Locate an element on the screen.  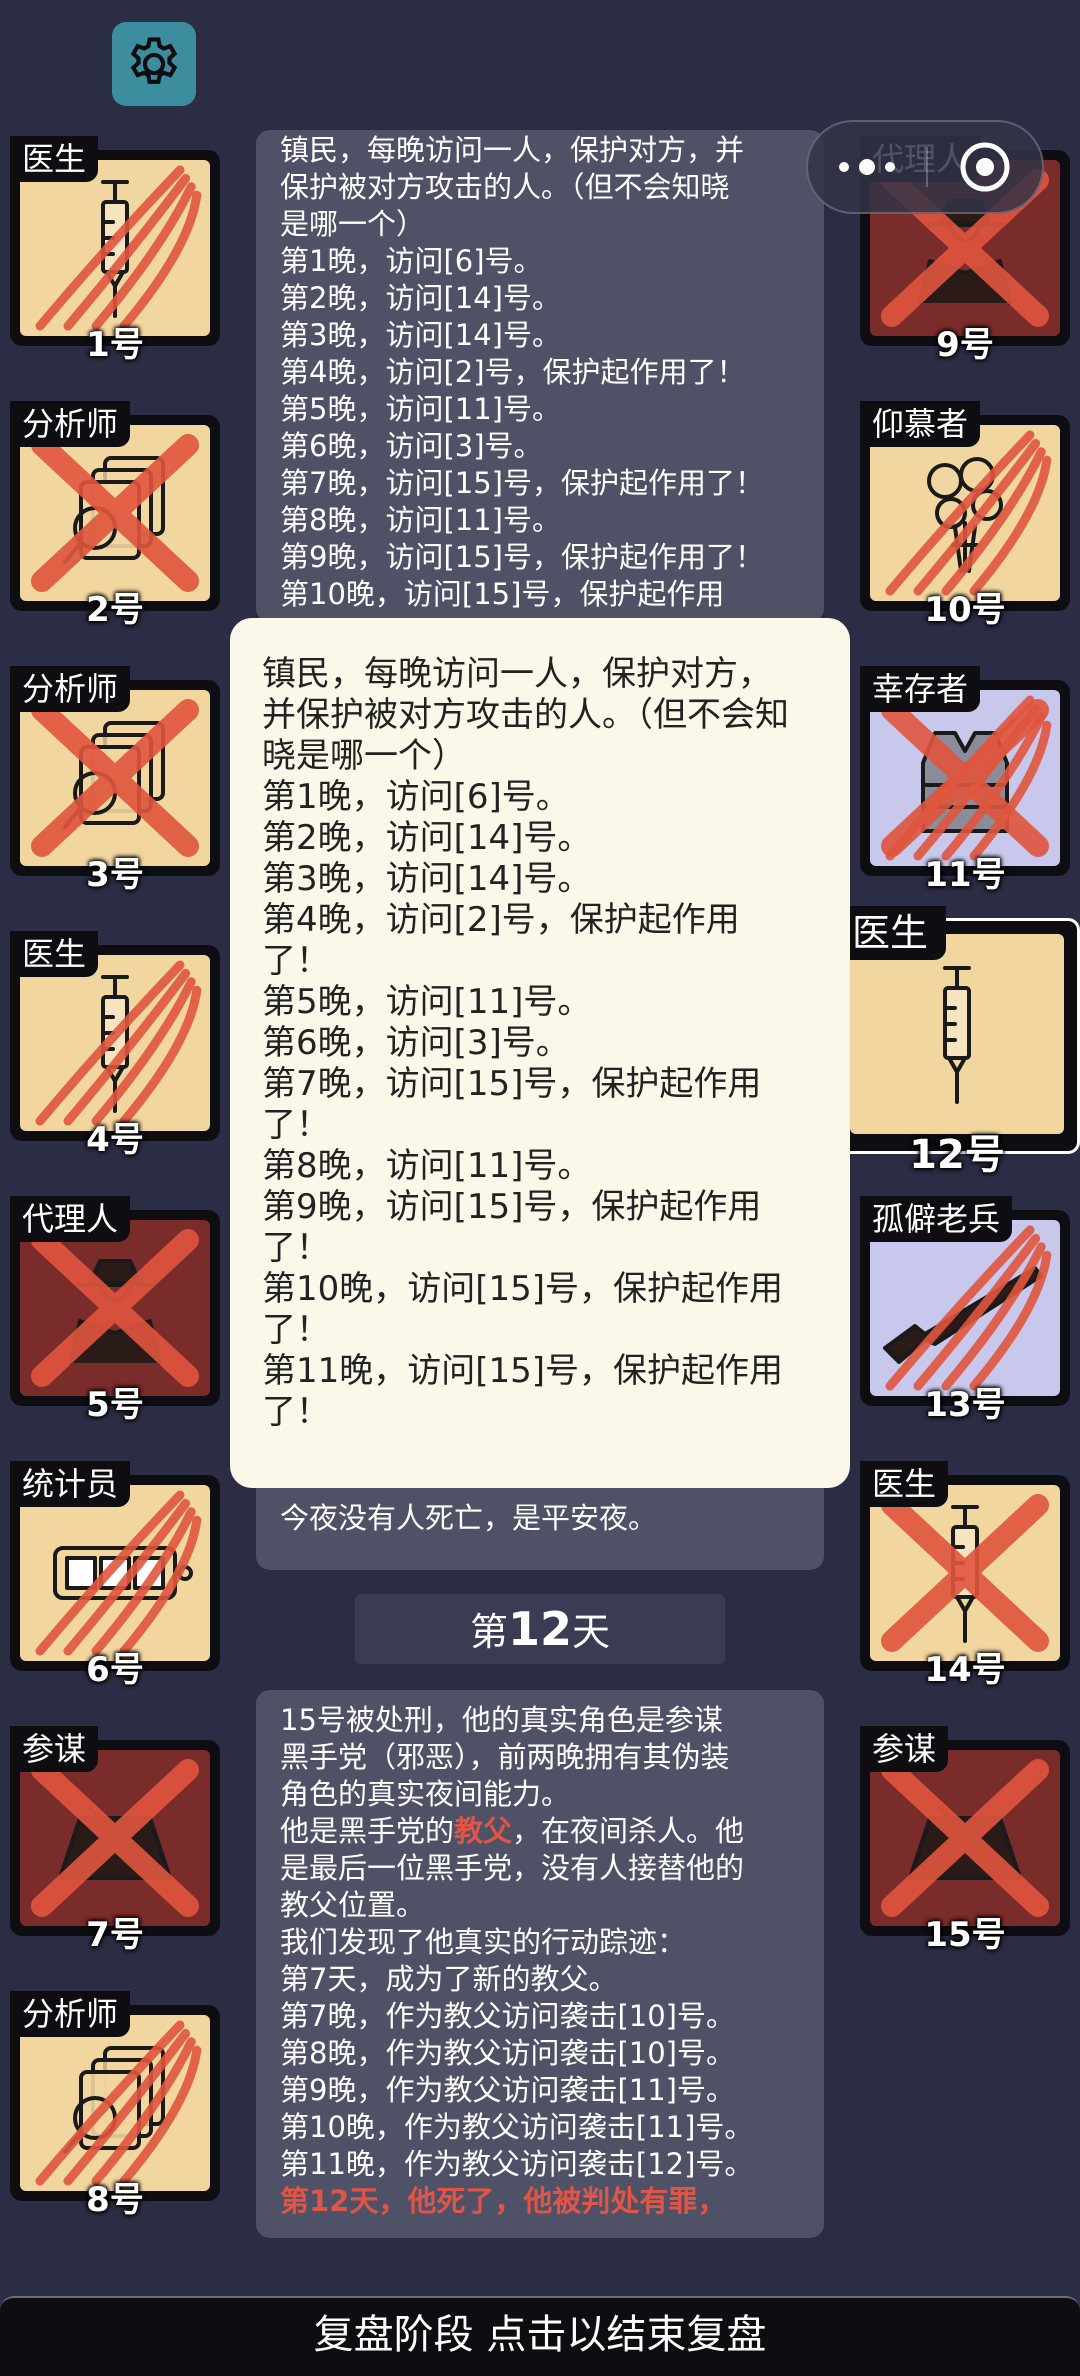
popup-line: 第10晚，访问[15]号，保护起作用 is located at coordinates (523, 1289).